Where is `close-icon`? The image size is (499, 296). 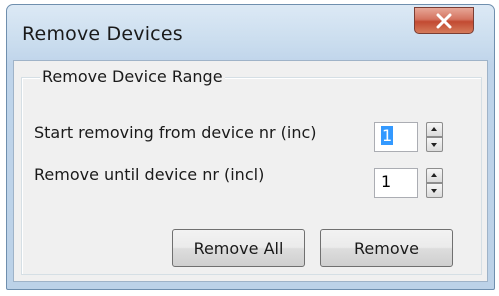 close-icon is located at coordinates (444, 21).